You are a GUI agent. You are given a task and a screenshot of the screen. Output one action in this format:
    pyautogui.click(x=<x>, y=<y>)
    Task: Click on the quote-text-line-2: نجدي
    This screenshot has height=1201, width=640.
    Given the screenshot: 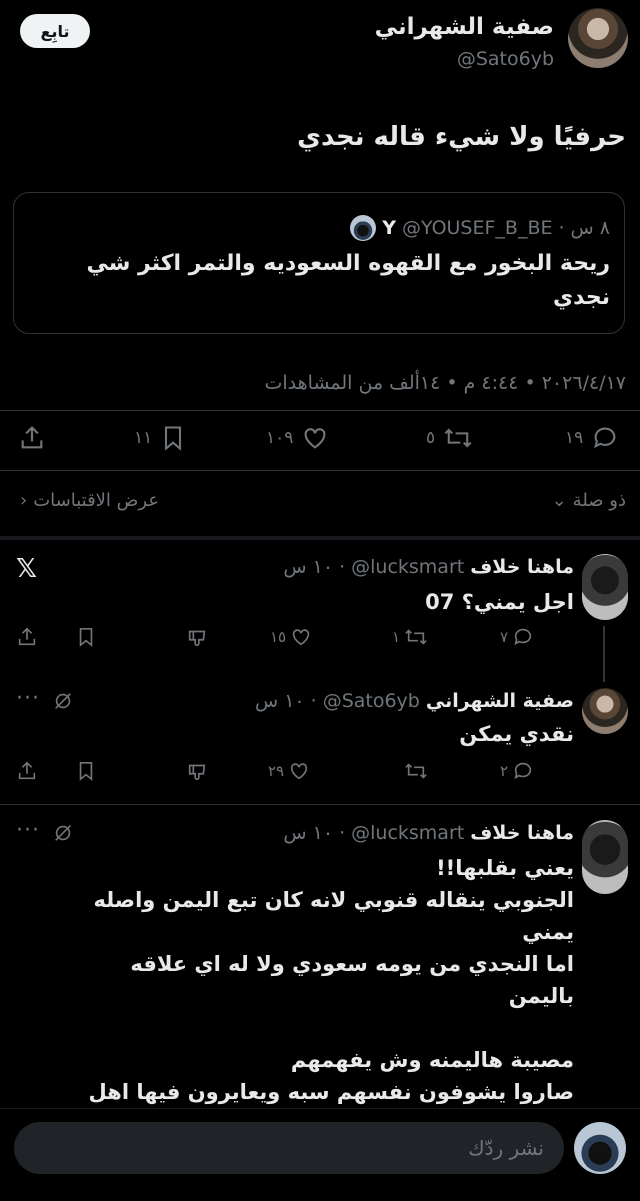 What is the action you would take?
    pyautogui.click(x=581, y=297)
    